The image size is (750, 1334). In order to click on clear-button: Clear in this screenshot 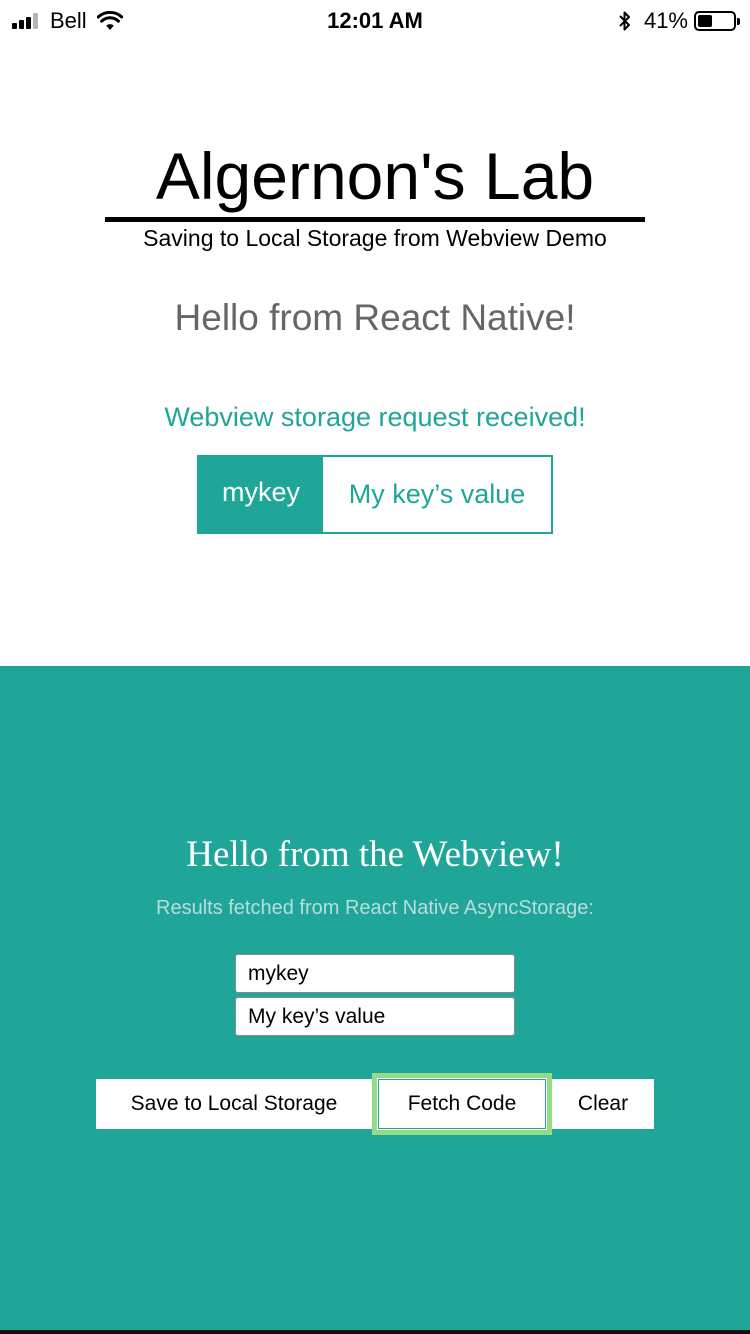, I will do `click(603, 1104)`.